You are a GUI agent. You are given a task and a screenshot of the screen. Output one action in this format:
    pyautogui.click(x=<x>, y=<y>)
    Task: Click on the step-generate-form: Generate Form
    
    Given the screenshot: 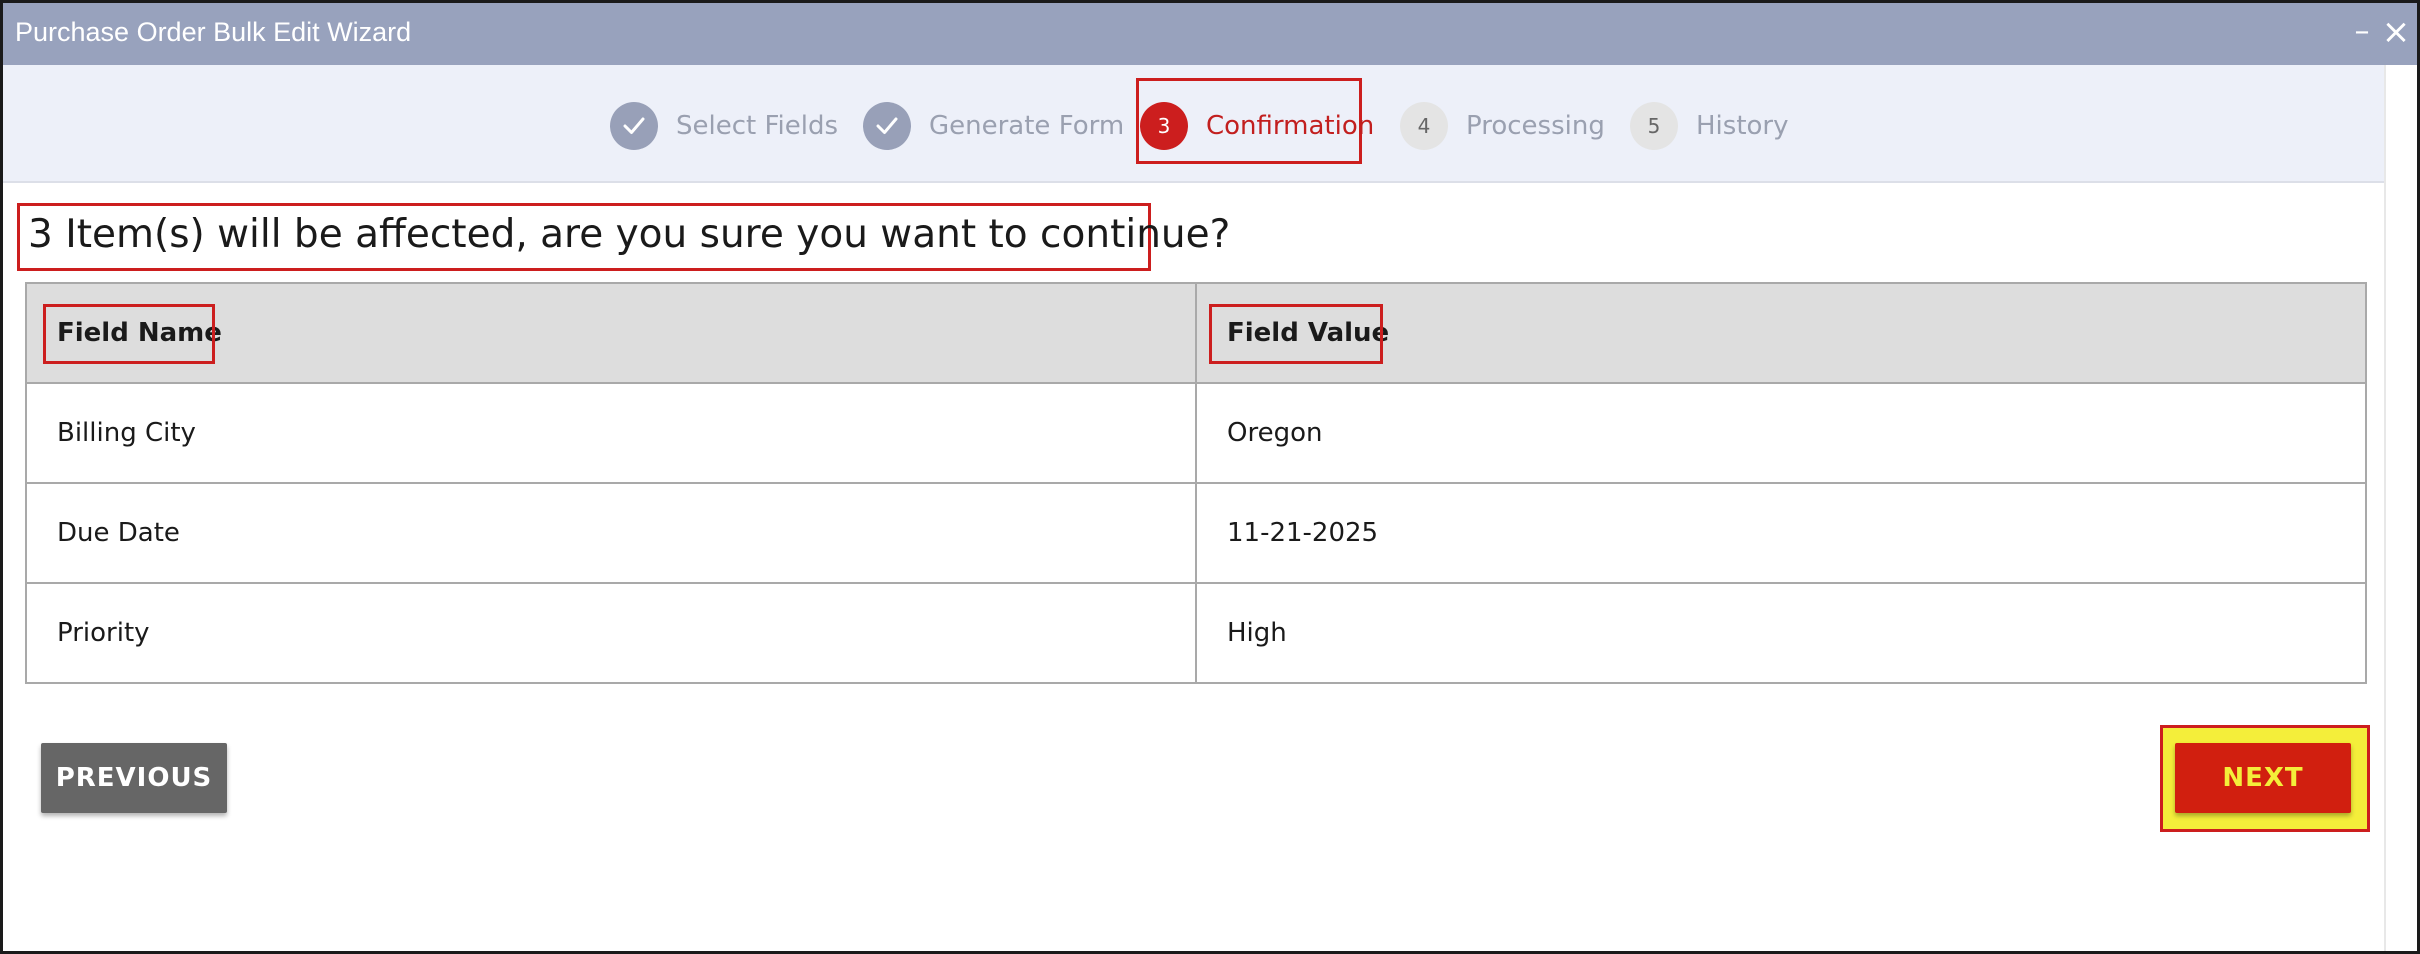 What is the action you would take?
    pyautogui.click(x=993, y=126)
    